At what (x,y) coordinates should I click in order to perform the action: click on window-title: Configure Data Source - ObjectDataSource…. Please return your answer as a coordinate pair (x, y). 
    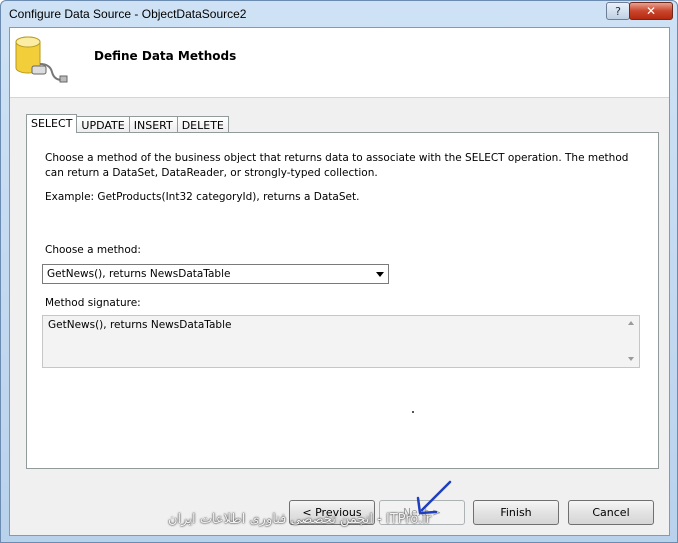
    Looking at the image, I should click on (128, 14).